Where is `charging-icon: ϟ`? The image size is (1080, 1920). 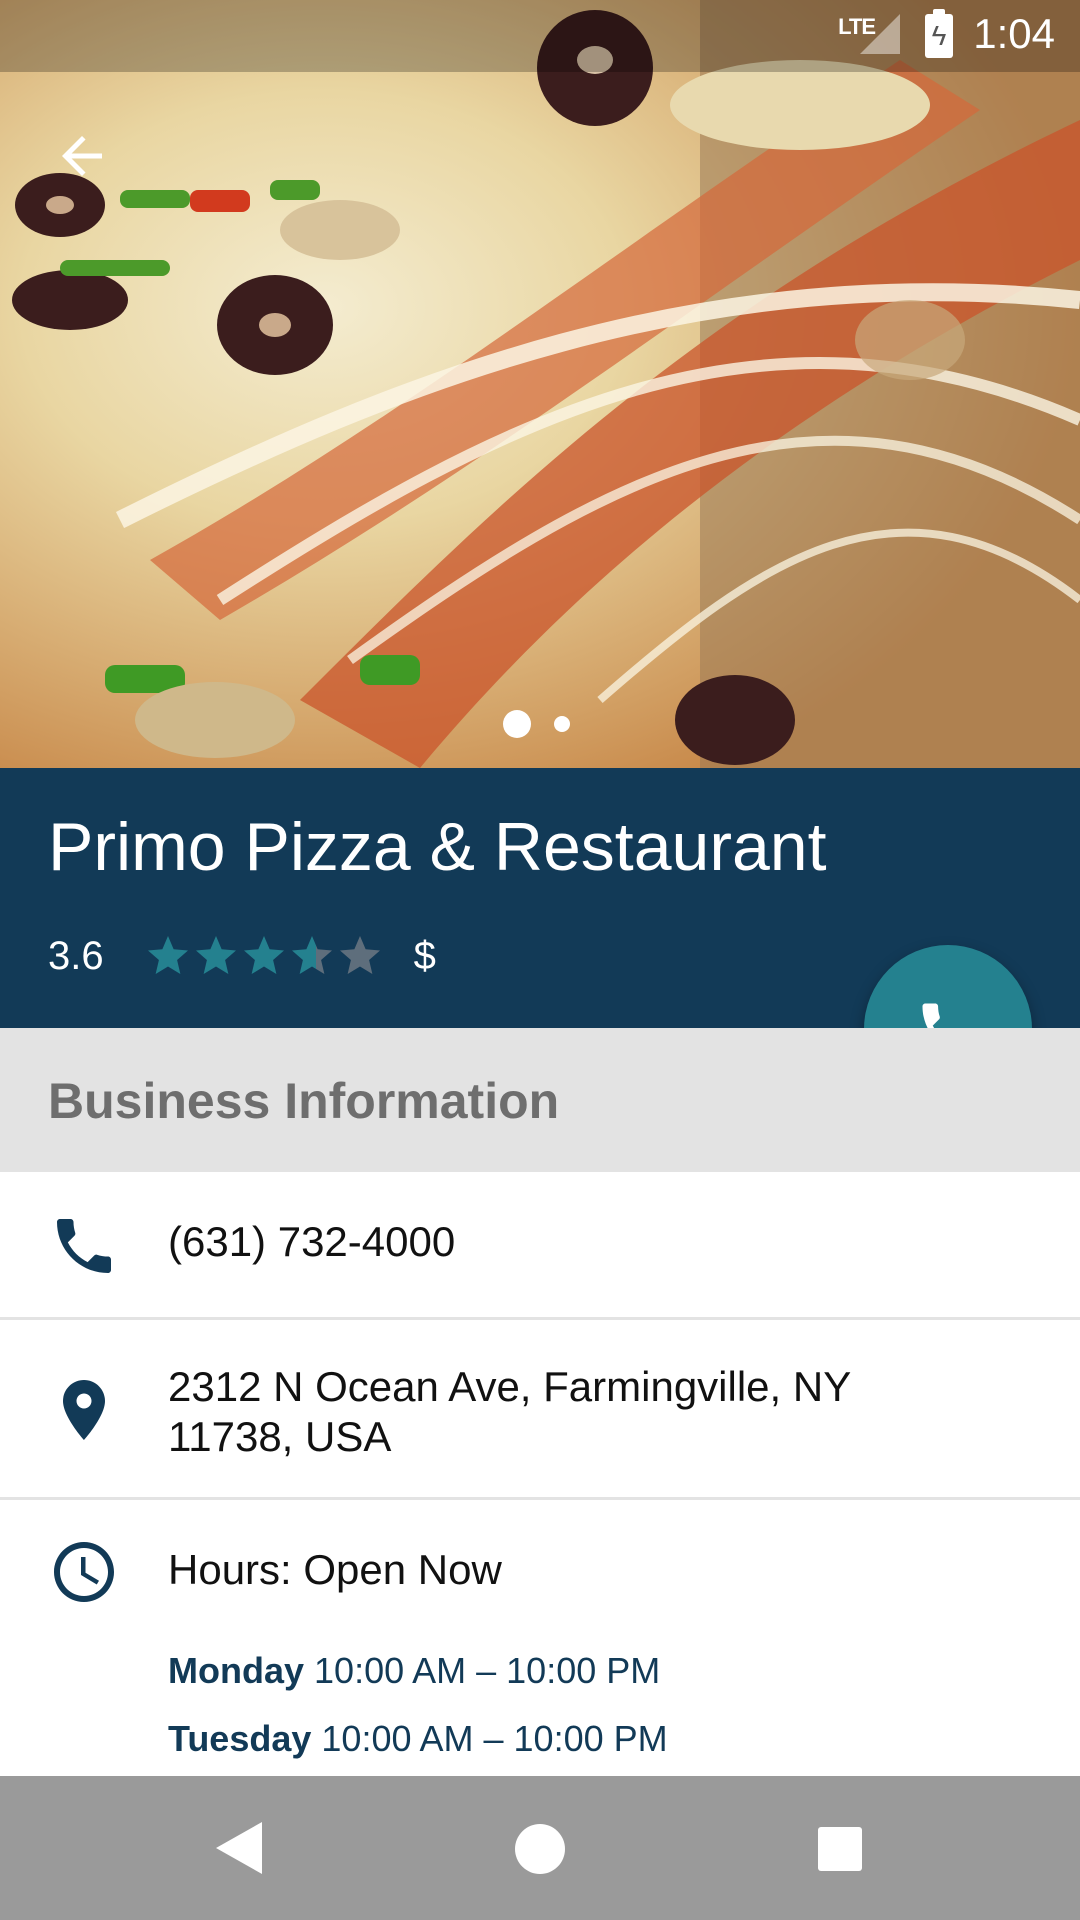
charging-icon: ϟ is located at coordinates (939, 35).